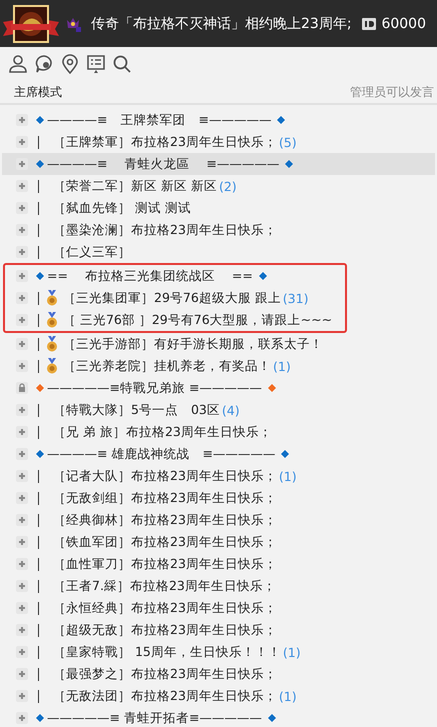 The image size is (437, 727). What do you see at coordinates (70, 64) in the screenshot?
I see `location-pin-icon` at bounding box center [70, 64].